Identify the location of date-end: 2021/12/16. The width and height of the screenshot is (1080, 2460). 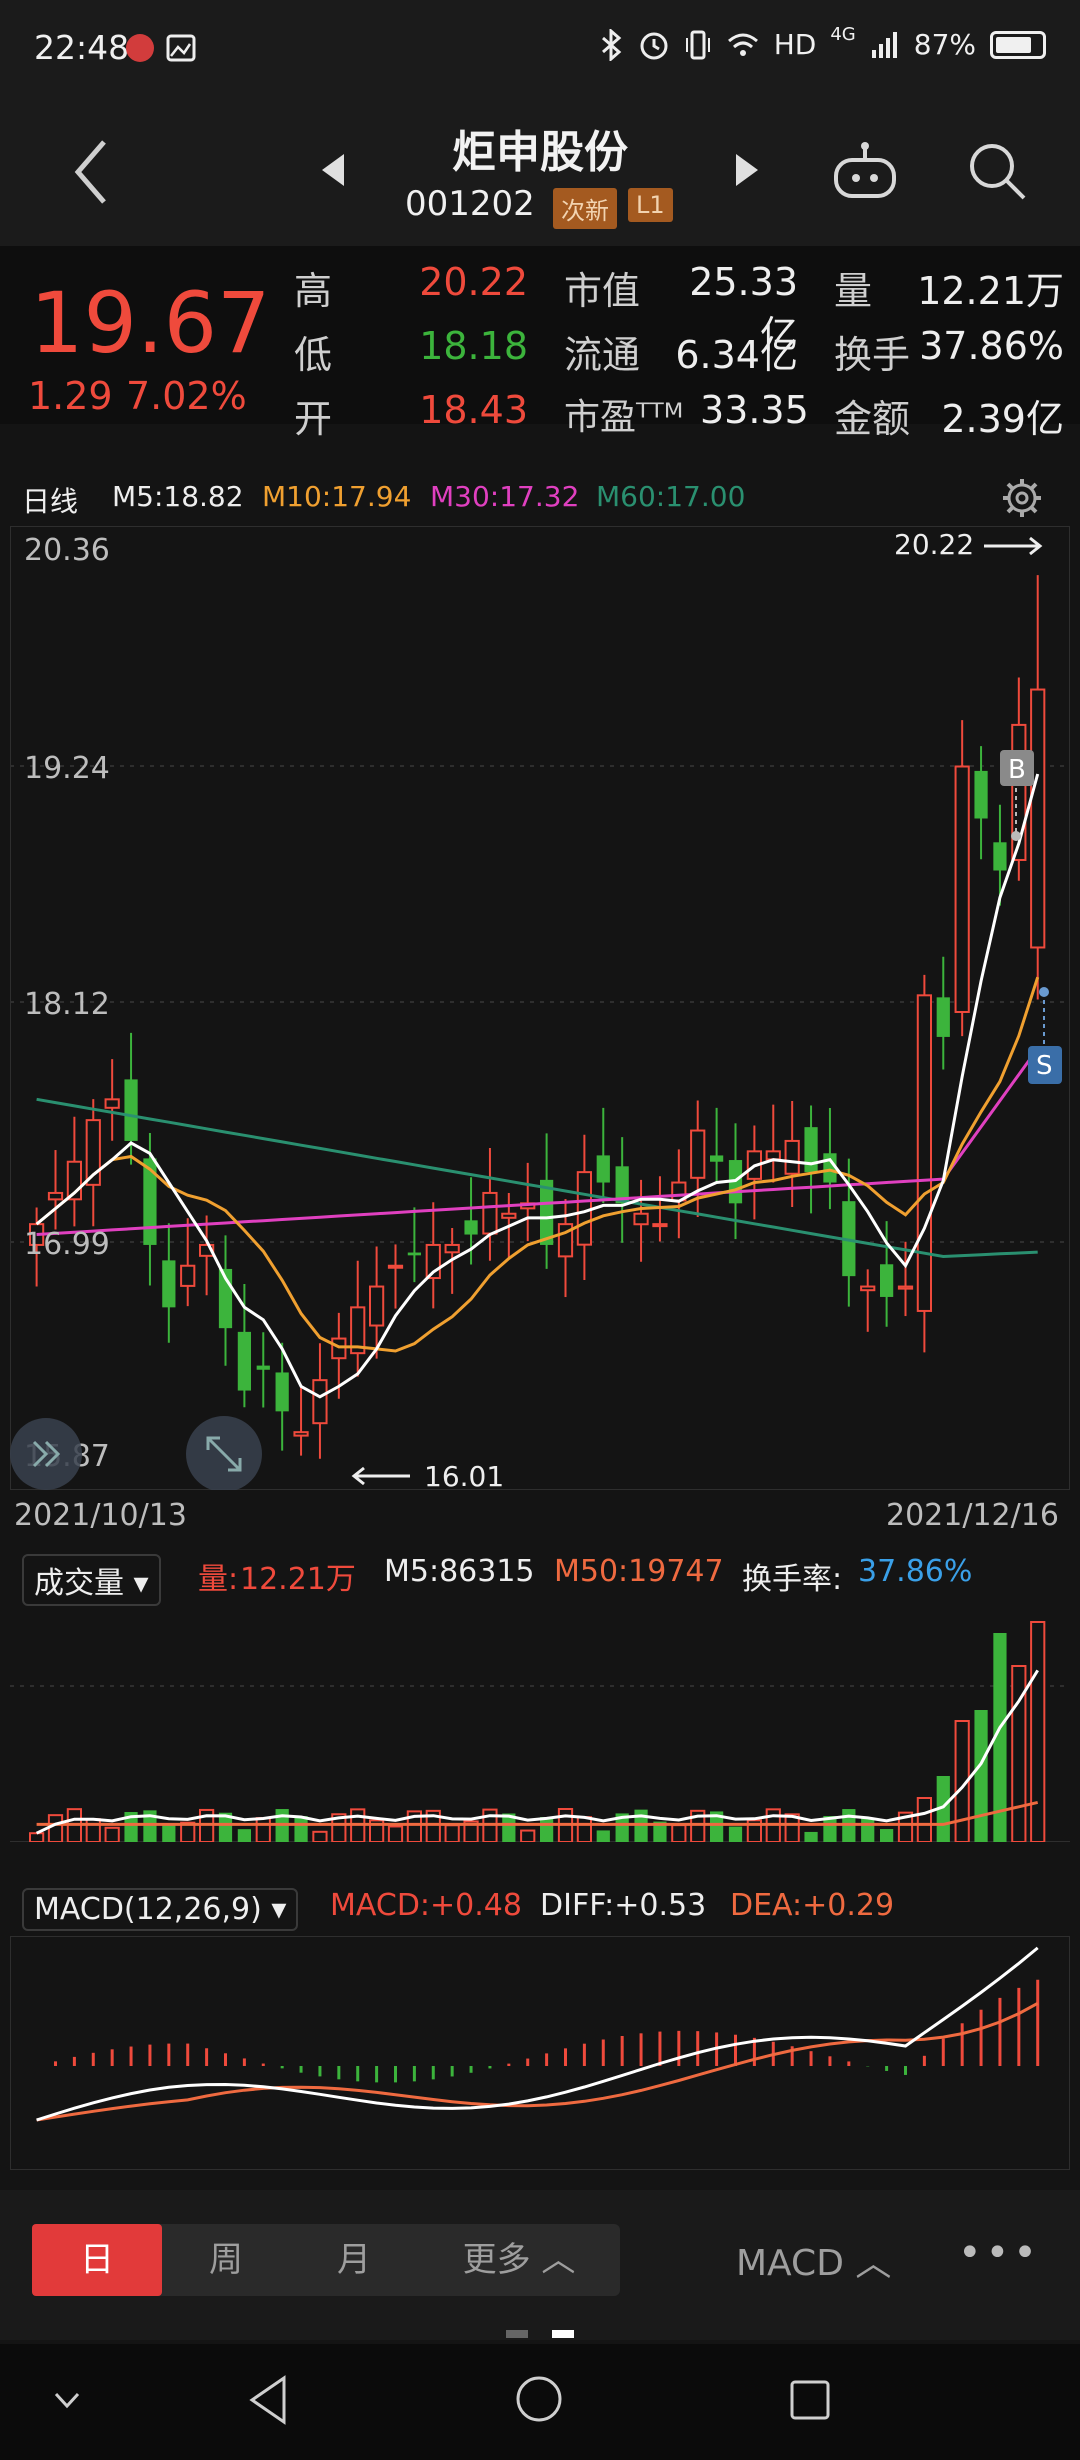
(972, 1515).